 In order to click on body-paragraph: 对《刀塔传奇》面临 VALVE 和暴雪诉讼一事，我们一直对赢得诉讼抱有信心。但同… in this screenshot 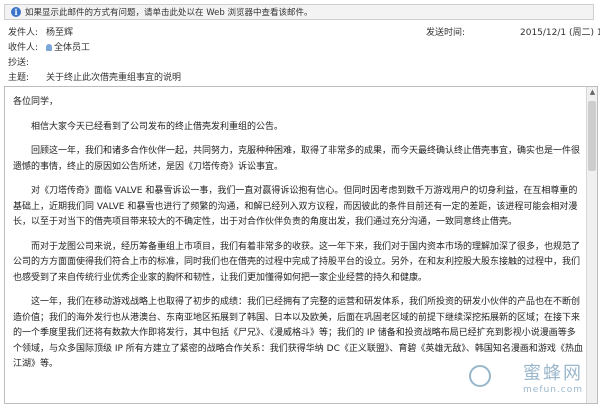, I will do `click(295, 206)`.